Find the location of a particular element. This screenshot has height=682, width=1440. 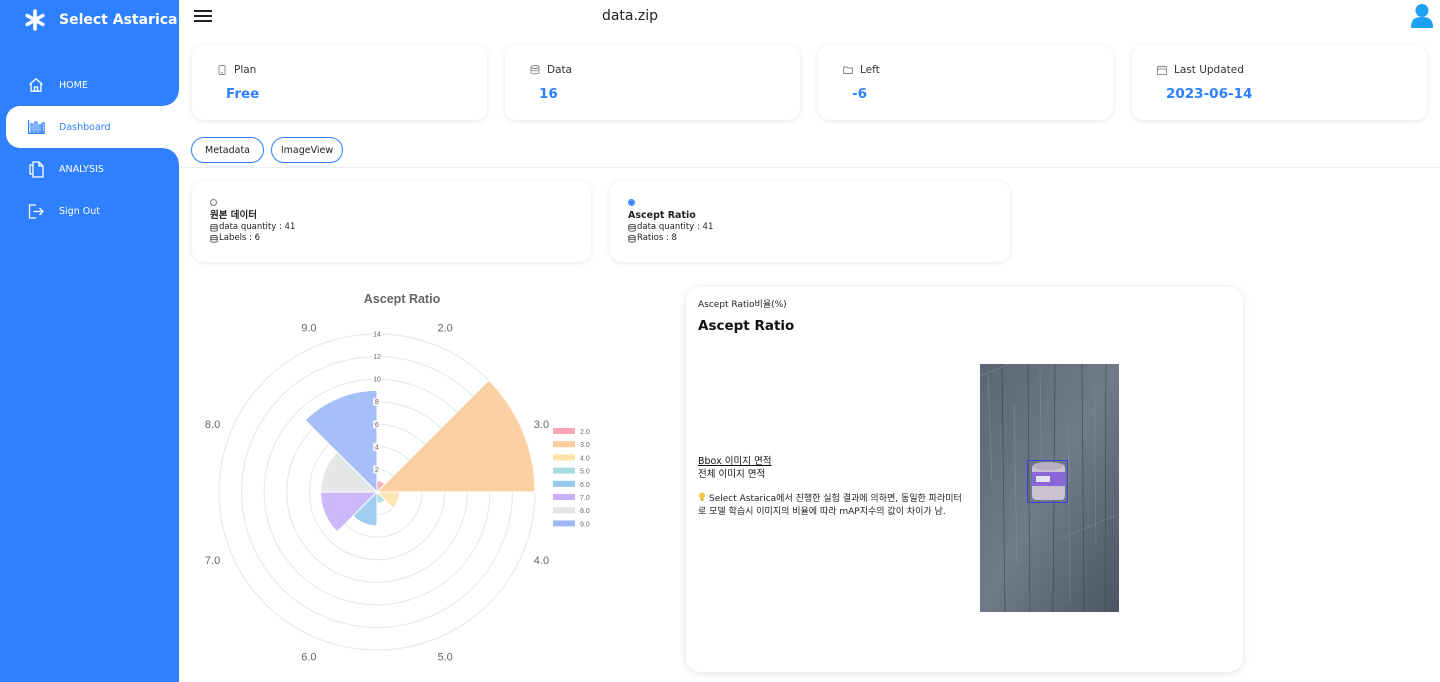

legend-label: 6.0 is located at coordinates (585, 485).